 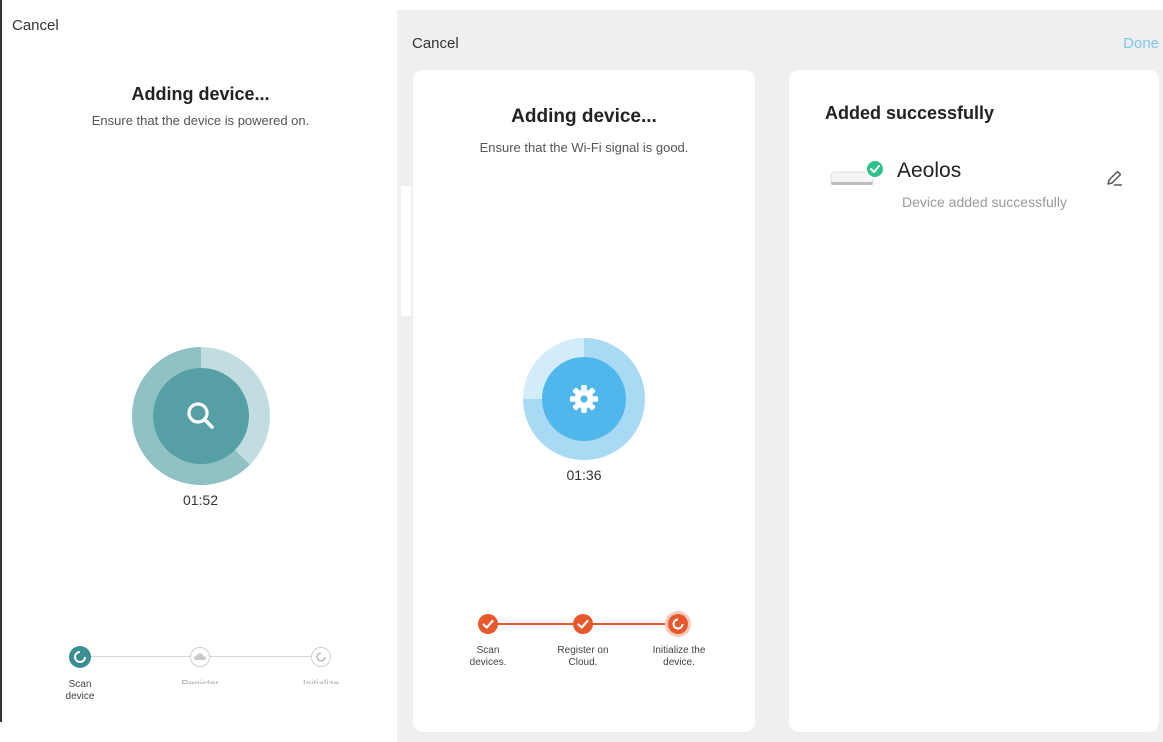 I want to click on page-subtitle: Ensure that the device is powered on., so click(x=200, y=120).